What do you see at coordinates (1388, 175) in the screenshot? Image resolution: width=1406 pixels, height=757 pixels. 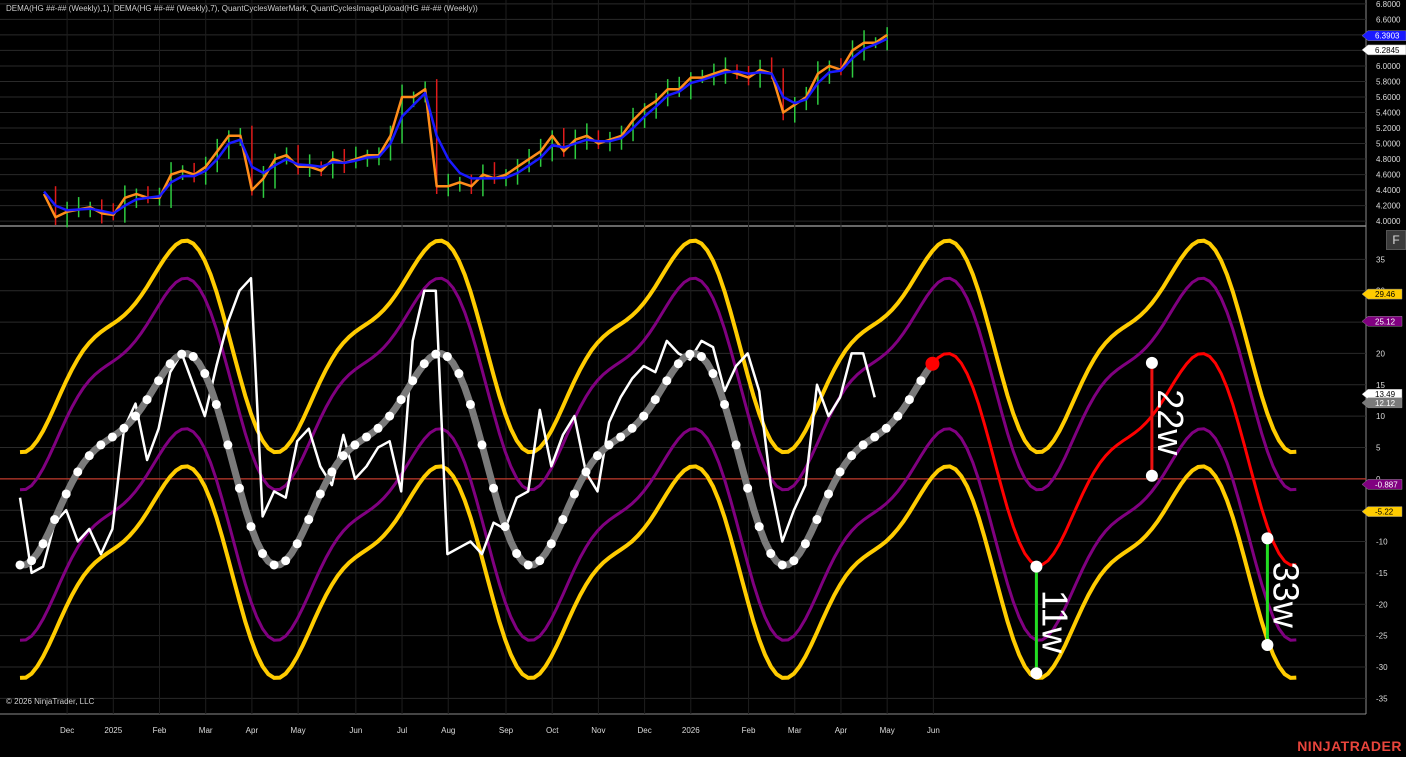 I see `price-tick-label: 4.6000` at bounding box center [1388, 175].